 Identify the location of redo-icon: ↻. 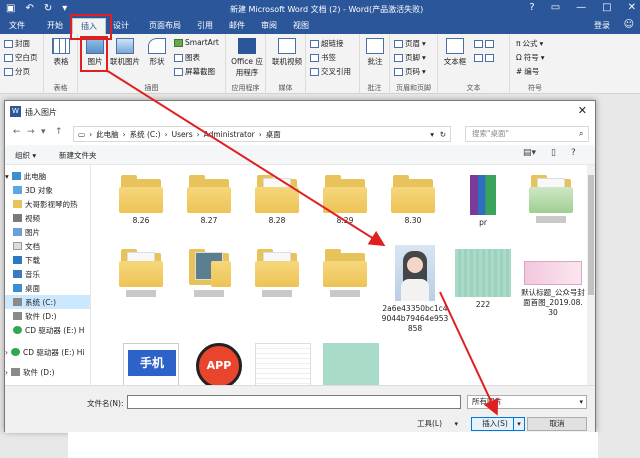
(48, 8).